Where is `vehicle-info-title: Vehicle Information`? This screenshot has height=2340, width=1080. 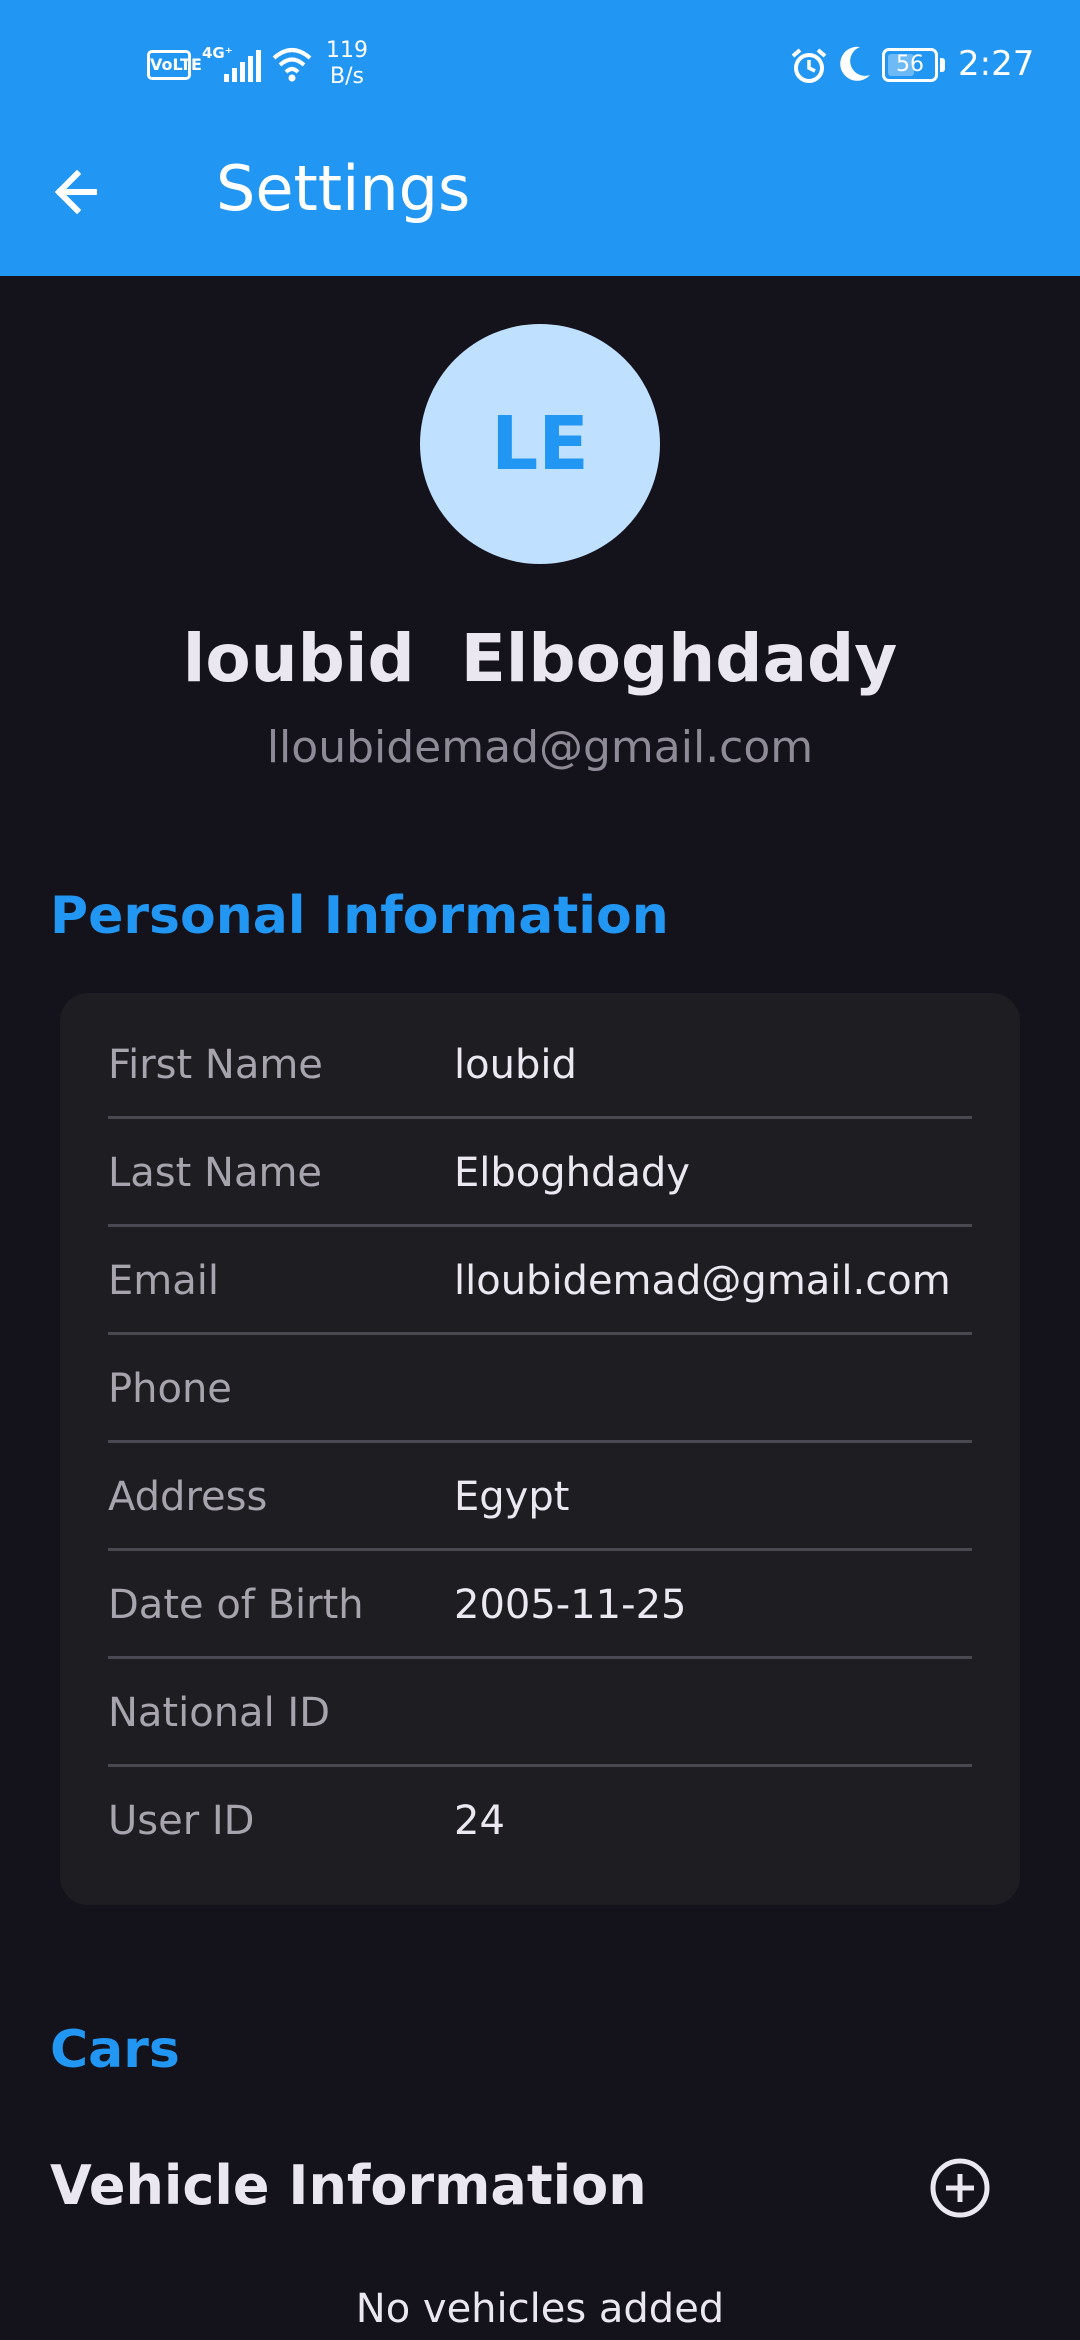
vehicle-info-title: Vehicle Information is located at coordinates (348, 2185).